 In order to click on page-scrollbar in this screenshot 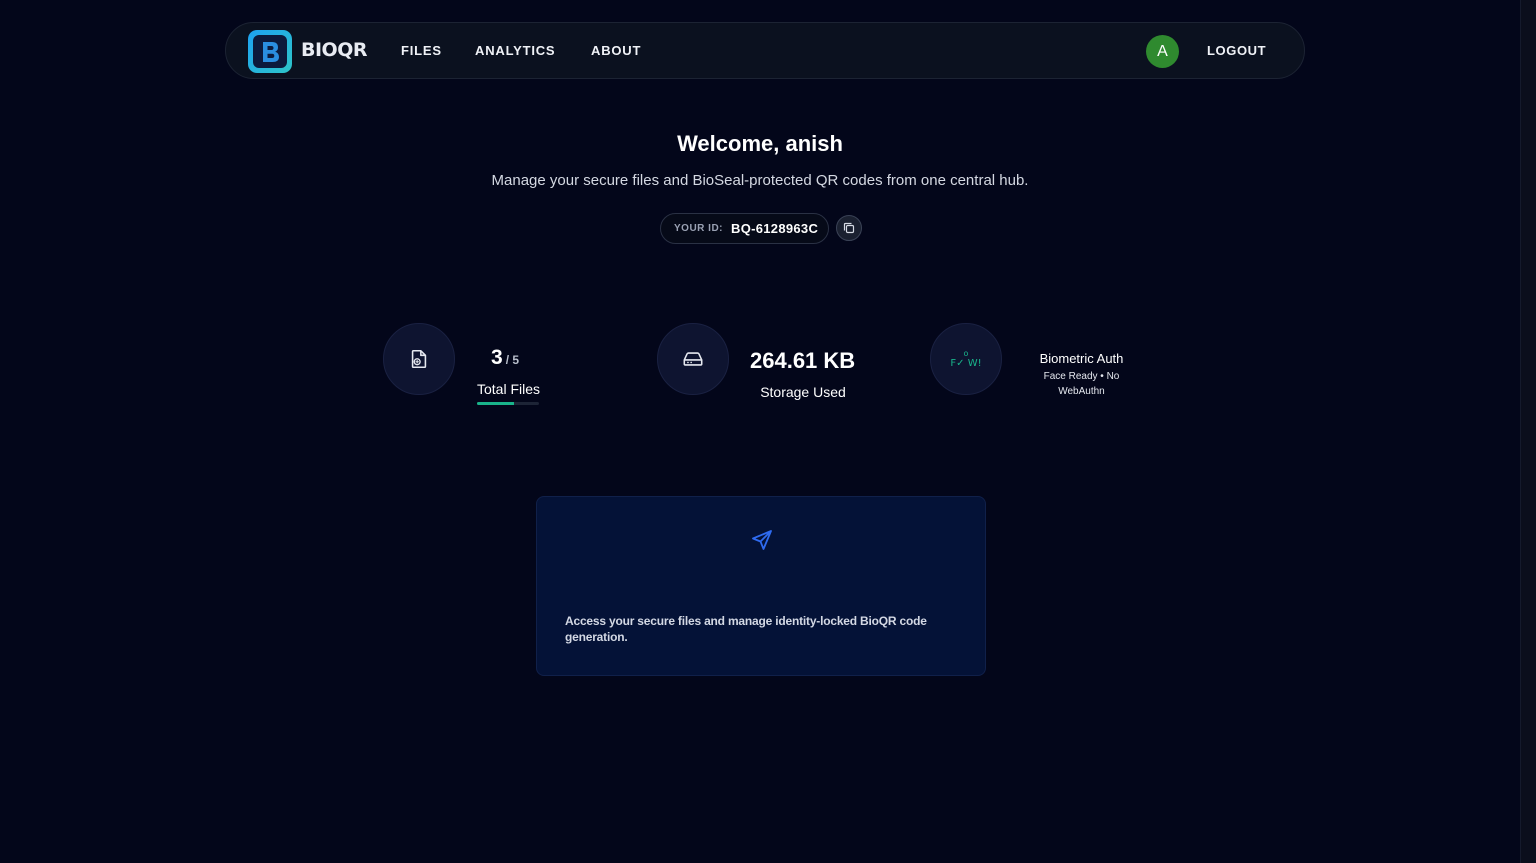, I will do `click(1528, 431)`.